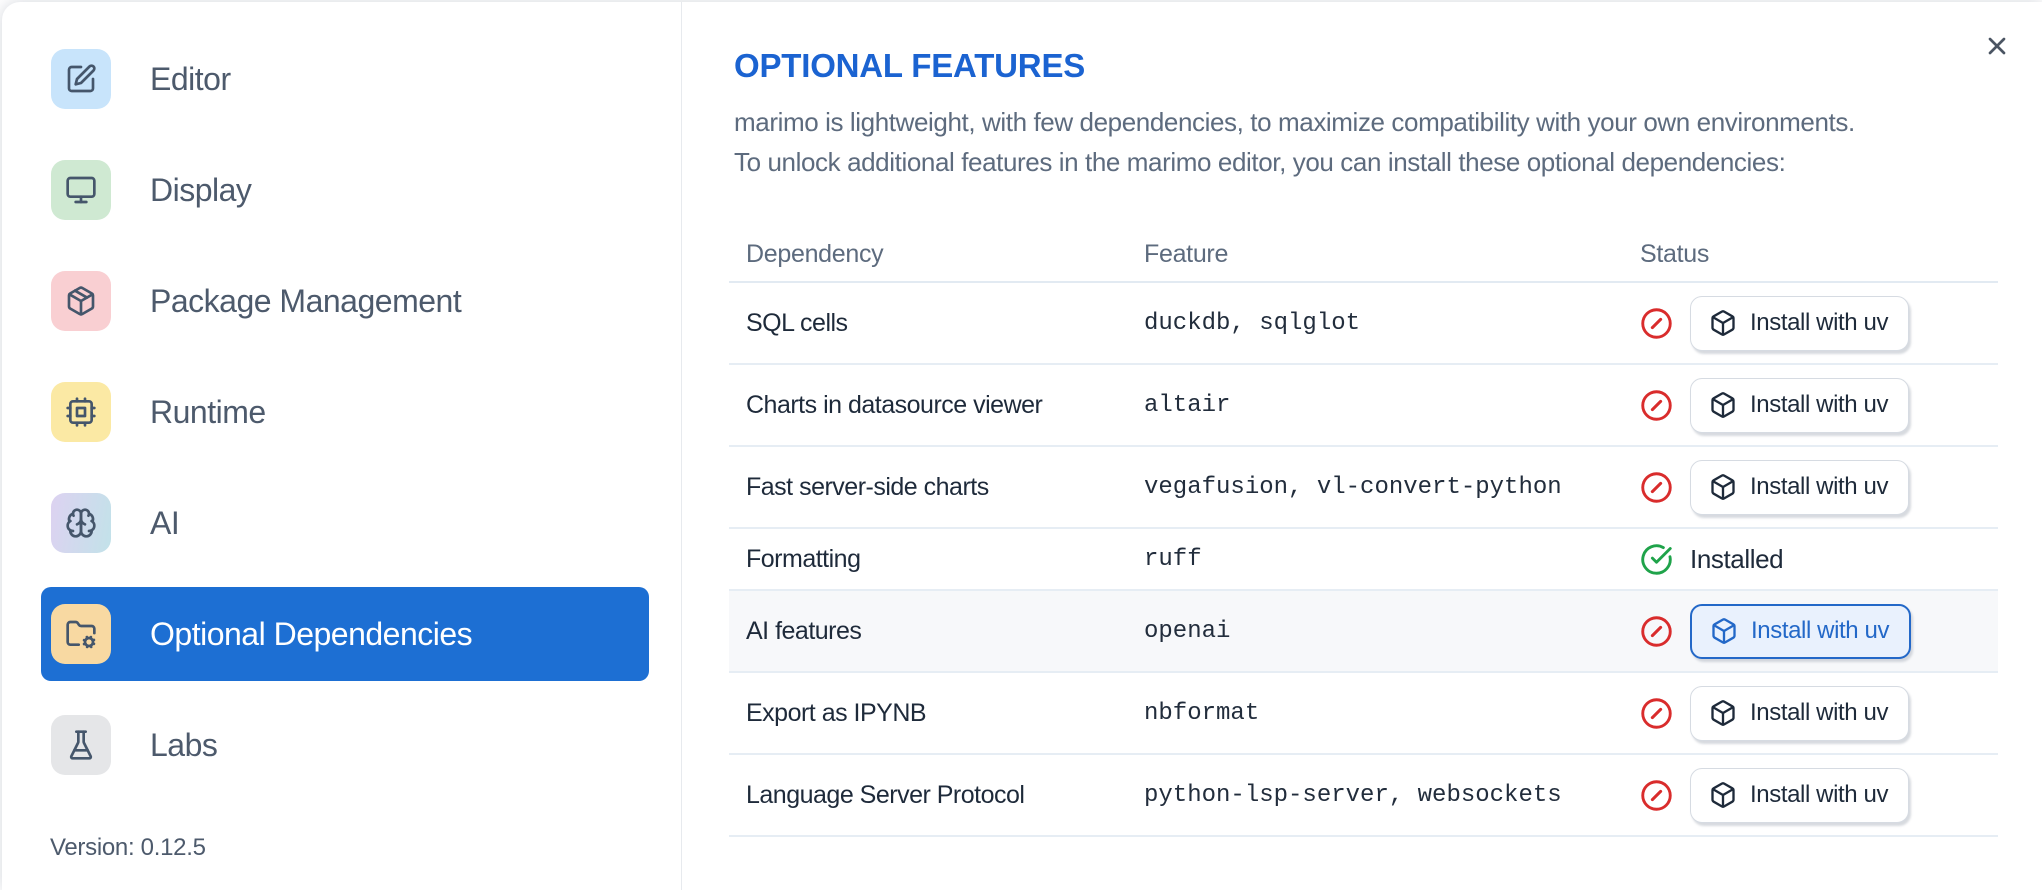 This screenshot has width=2042, height=890. Describe the element at coordinates (1173, 559) in the screenshot. I see `feature-cell: ruff` at that location.